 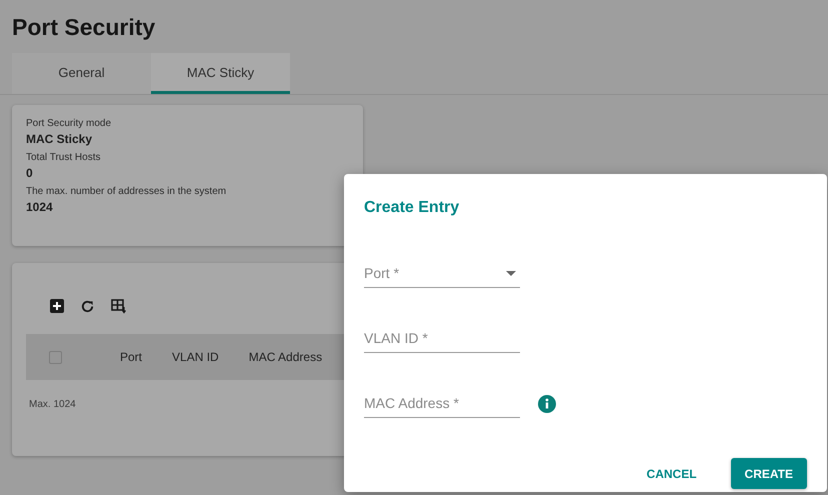 What do you see at coordinates (30, 173) in the screenshot?
I see `summary-value: 0` at bounding box center [30, 173].